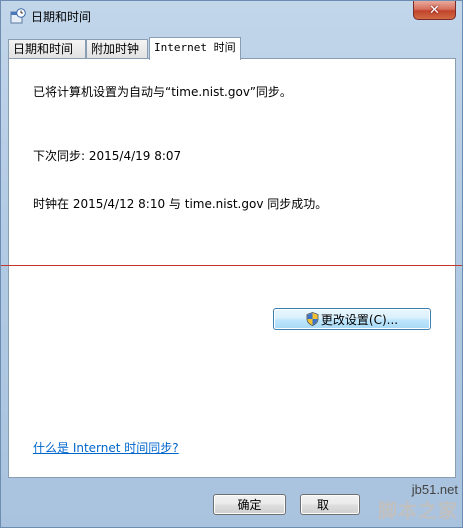  I want to click on tab-additional-clocks: 附加时钟, so click(117, 48).